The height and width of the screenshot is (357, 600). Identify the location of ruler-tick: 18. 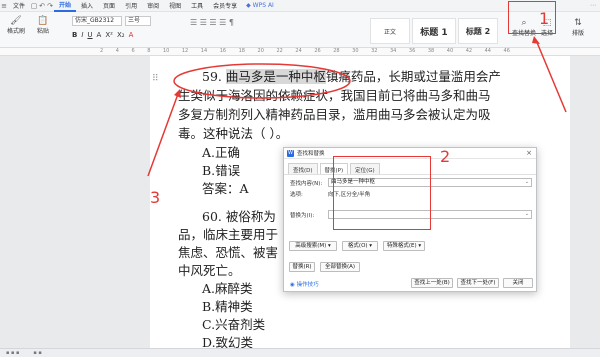
(241, 51).